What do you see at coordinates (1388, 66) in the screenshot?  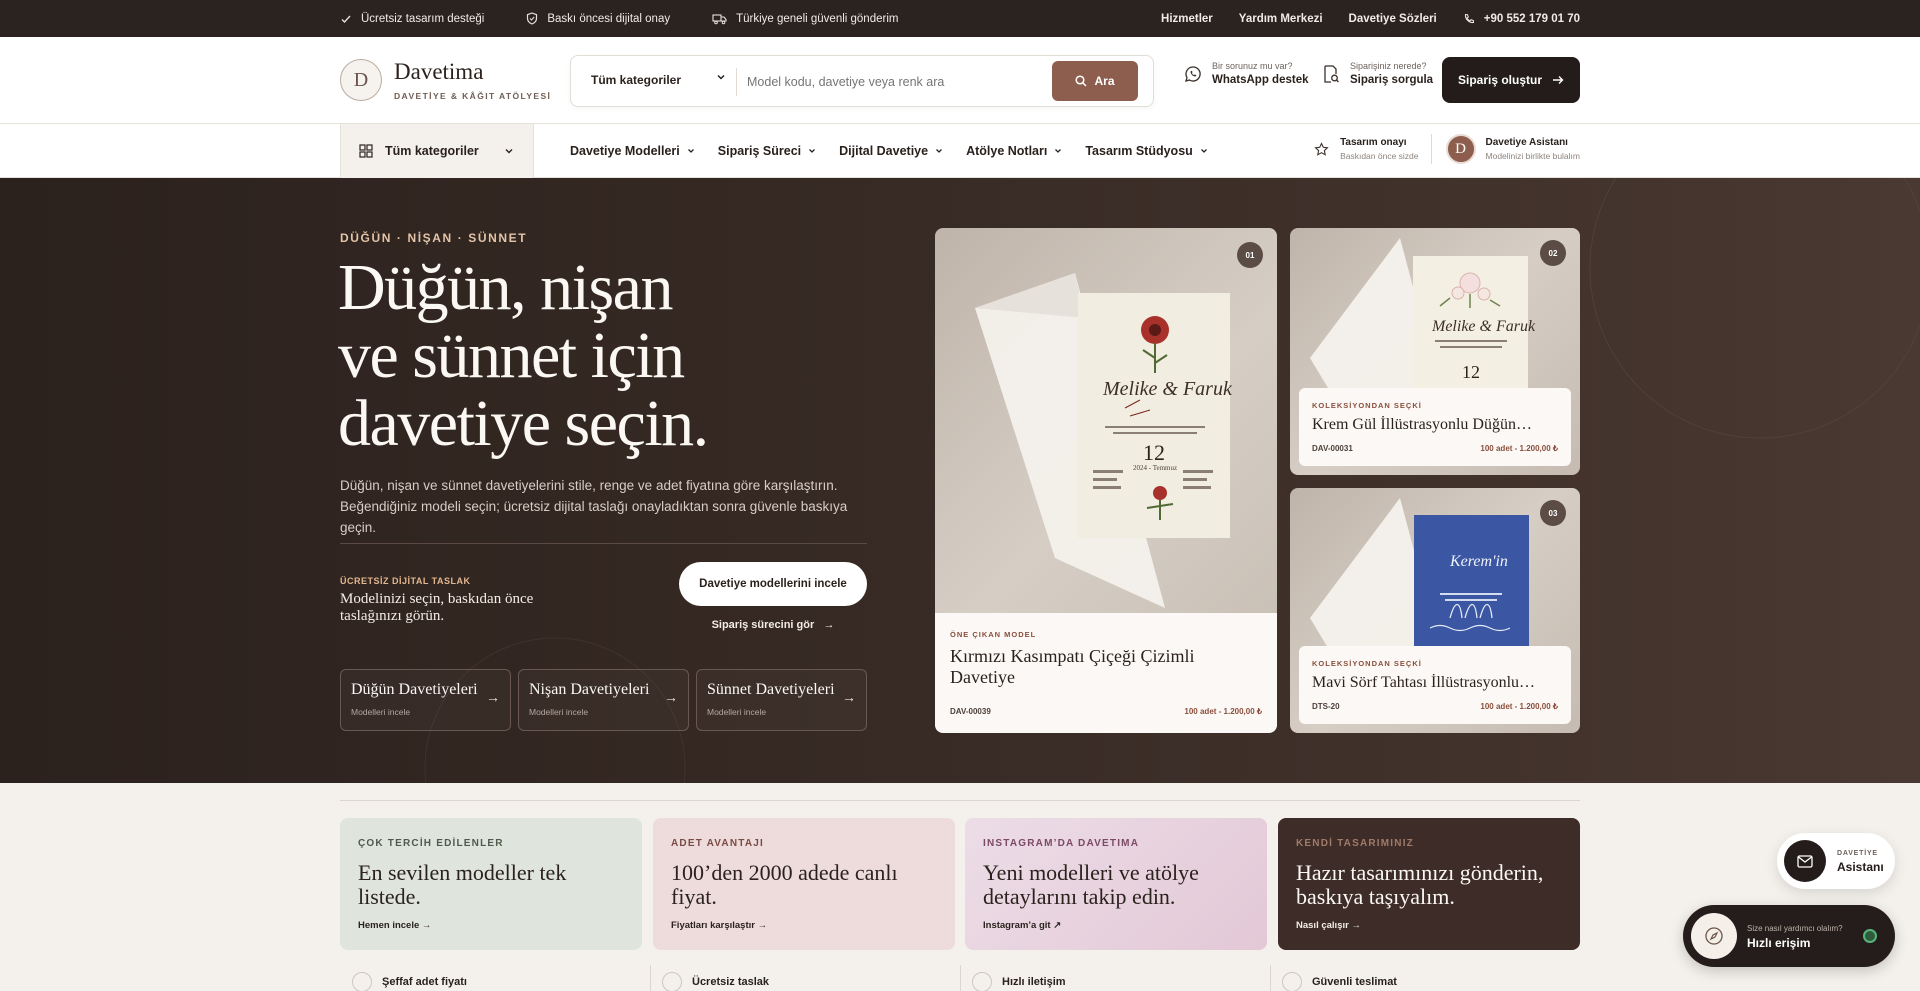 I see `order-hint: Siparişiniz nerede?` at bounding box center [1388, 66].